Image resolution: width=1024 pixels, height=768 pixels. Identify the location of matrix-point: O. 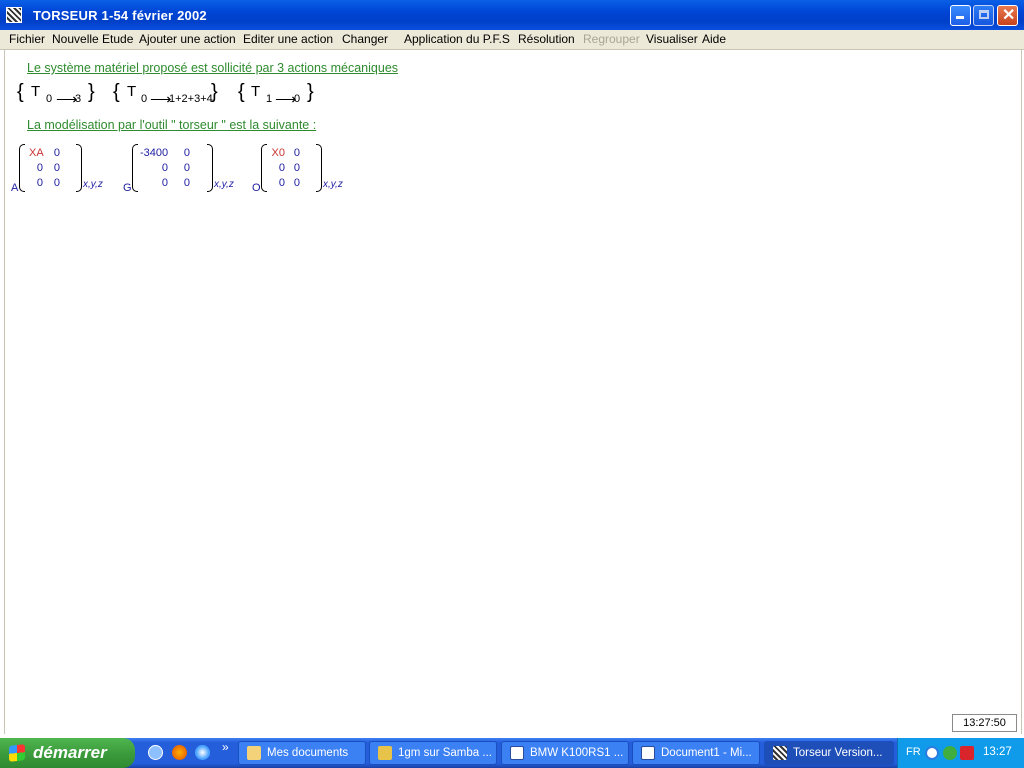
(256, 188).